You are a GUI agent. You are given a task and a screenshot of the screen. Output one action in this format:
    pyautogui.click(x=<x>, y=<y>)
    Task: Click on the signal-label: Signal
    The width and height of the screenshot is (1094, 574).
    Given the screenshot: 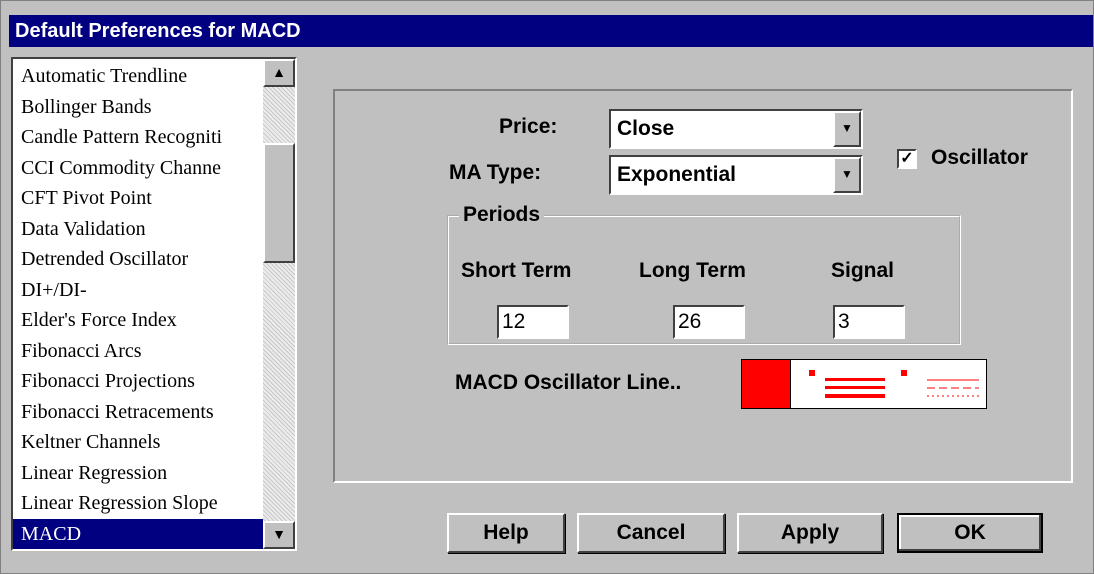 What is the action you would take?
    pyautogui.click(x=863, y=270)
    